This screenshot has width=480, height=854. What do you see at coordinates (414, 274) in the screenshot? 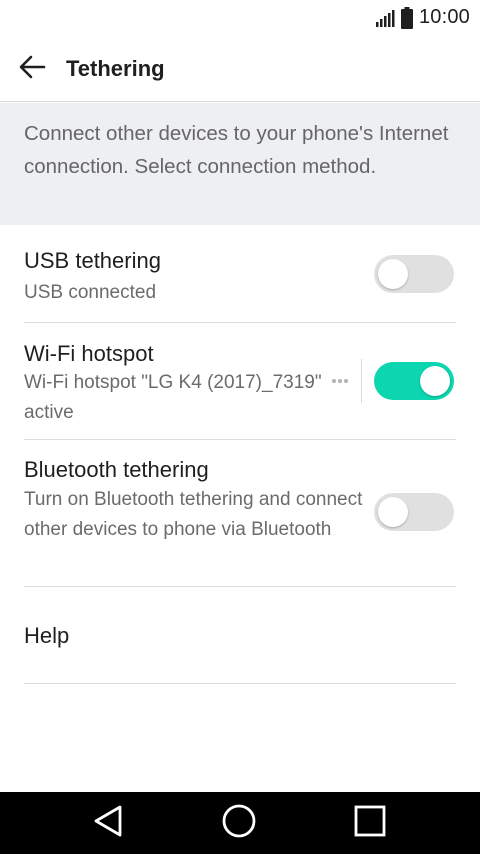
I see `usb-tethering-toggle` at bounding box center [414, 274].